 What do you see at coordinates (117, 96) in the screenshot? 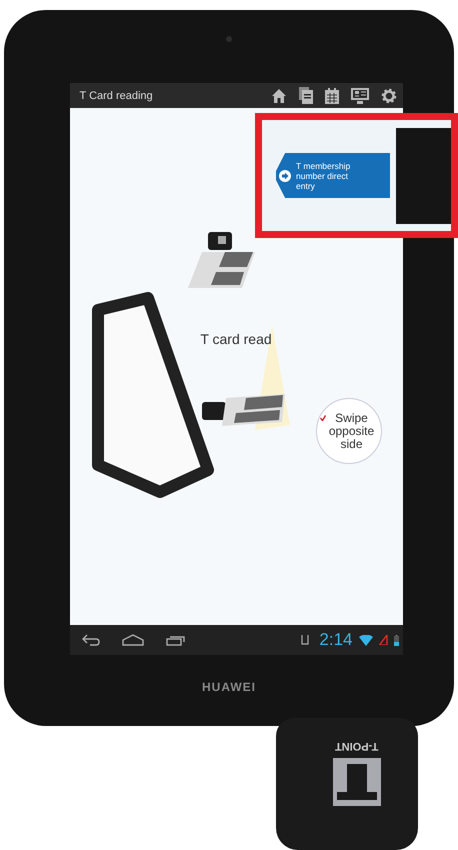
I see `action-bar-title: T Card reading` at bounding box center [117, 96].